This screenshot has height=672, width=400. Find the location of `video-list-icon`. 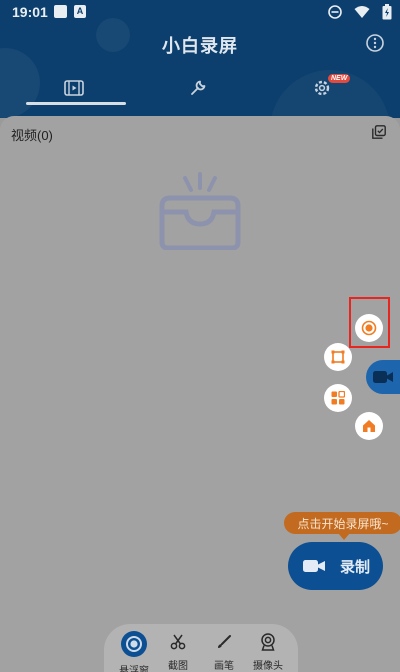

video-list-icon is located at coordinates (74, 88).